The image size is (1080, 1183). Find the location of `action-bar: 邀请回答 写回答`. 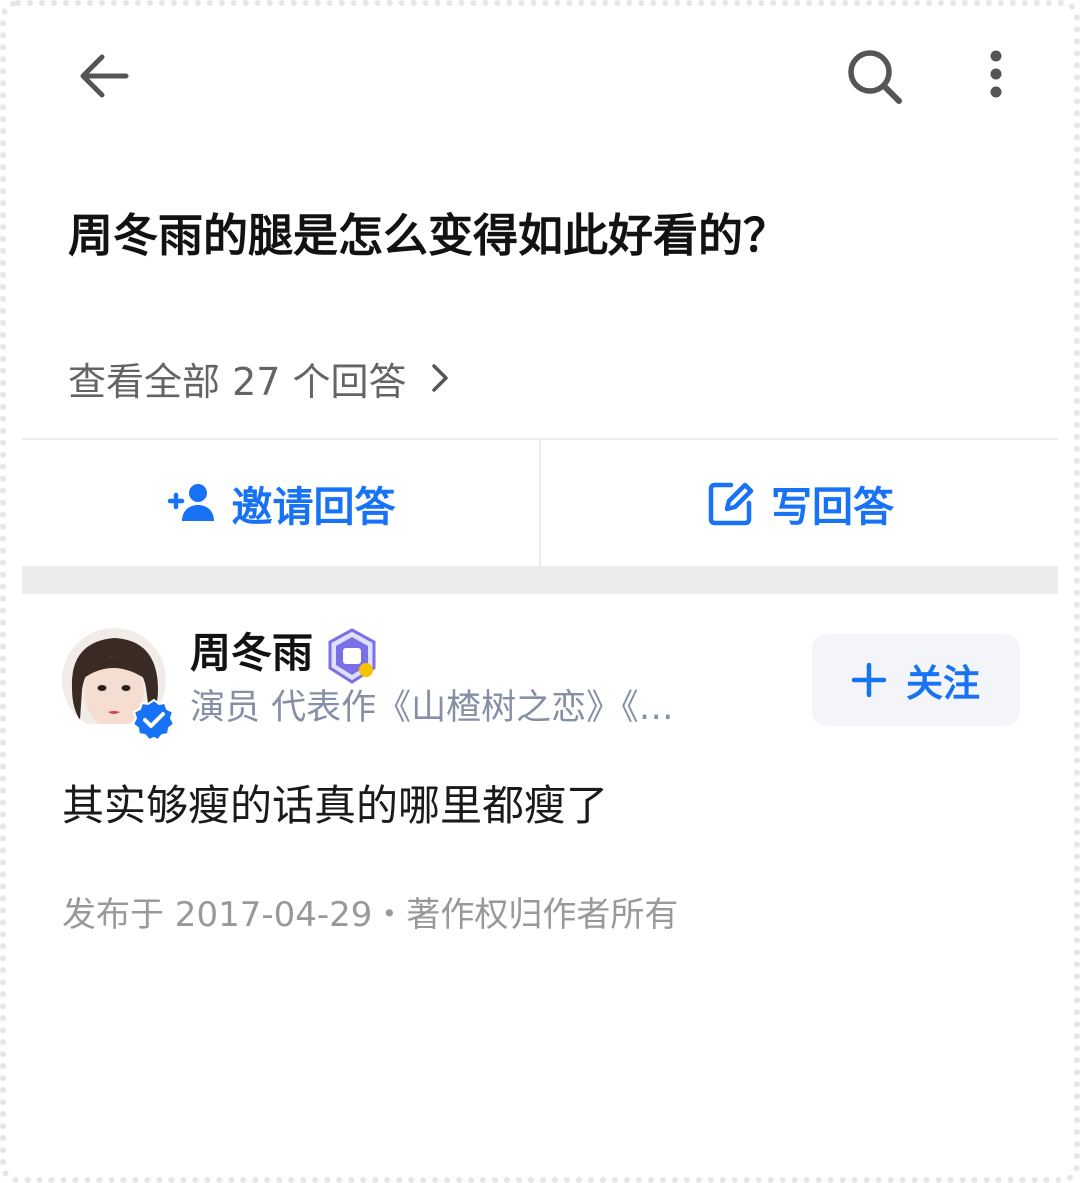

action-bar: 邀请回答 写回答 is located at coordinates (540, 502).